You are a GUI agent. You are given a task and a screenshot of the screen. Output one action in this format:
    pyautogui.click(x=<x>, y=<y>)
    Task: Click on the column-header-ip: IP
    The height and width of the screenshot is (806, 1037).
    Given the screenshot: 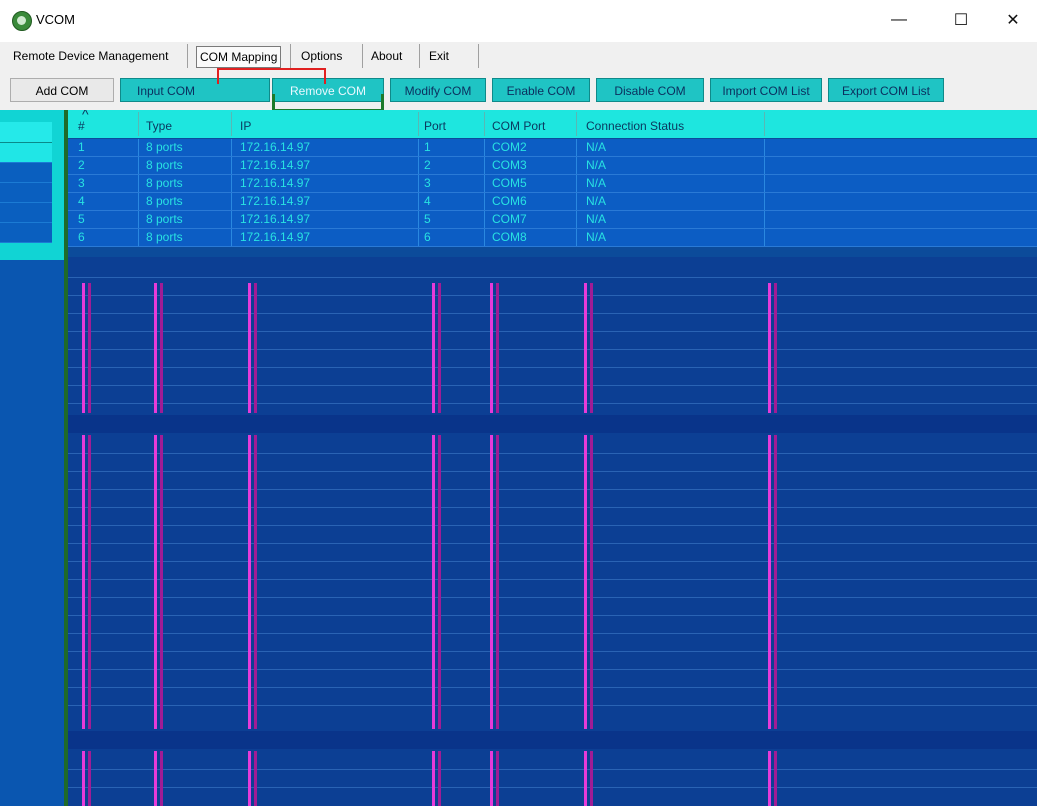 What is the action you would take?
    pyautogui.click(x=245, y=124)
    